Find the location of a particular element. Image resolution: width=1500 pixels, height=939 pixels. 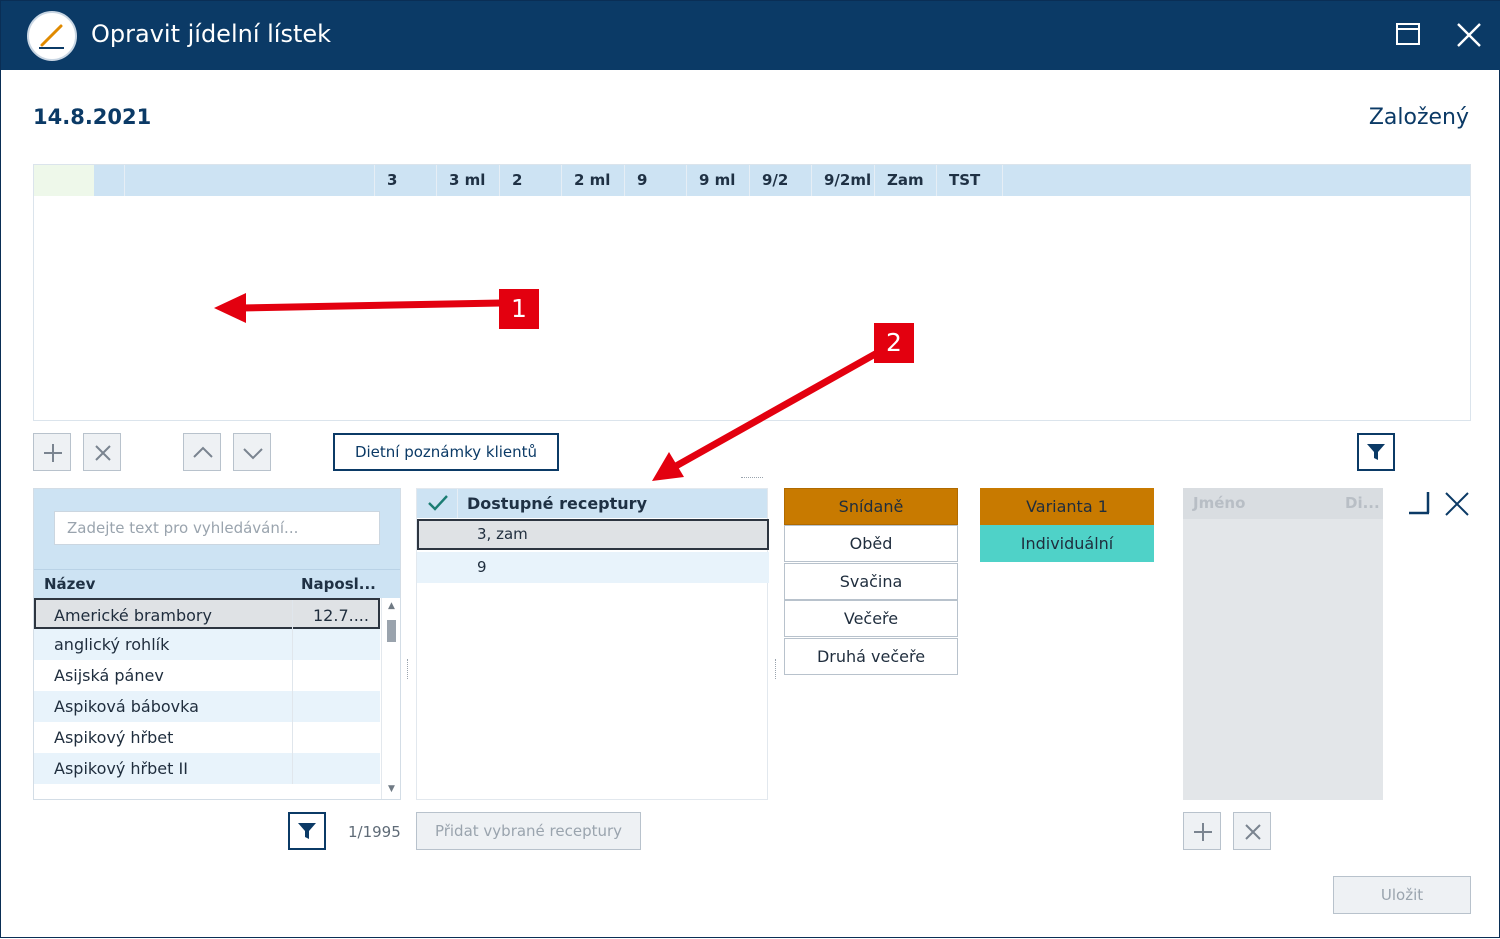

grid-header: 3 3 ml 2 2 ml 9 9 ml 9/2 9/2ml Zam TST is located at coordinates (752, 180).